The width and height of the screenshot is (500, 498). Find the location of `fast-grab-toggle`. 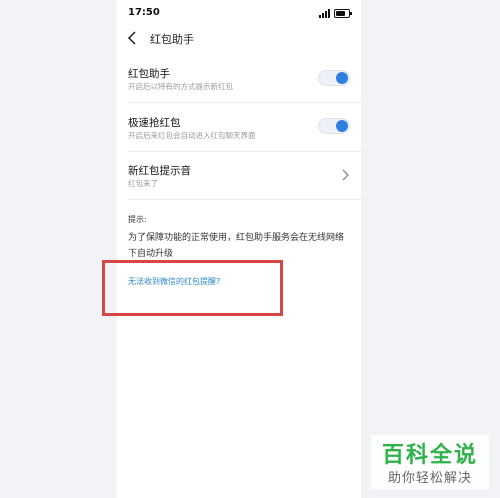

fast-grab-toggle is located at coordinates (334, 126).